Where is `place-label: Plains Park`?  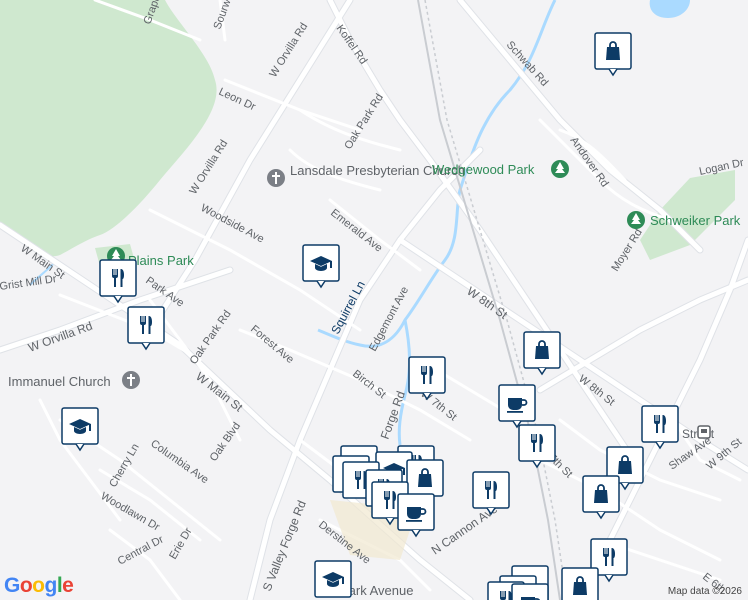
place-label: Plains Park is located at coordinates (161, 260).